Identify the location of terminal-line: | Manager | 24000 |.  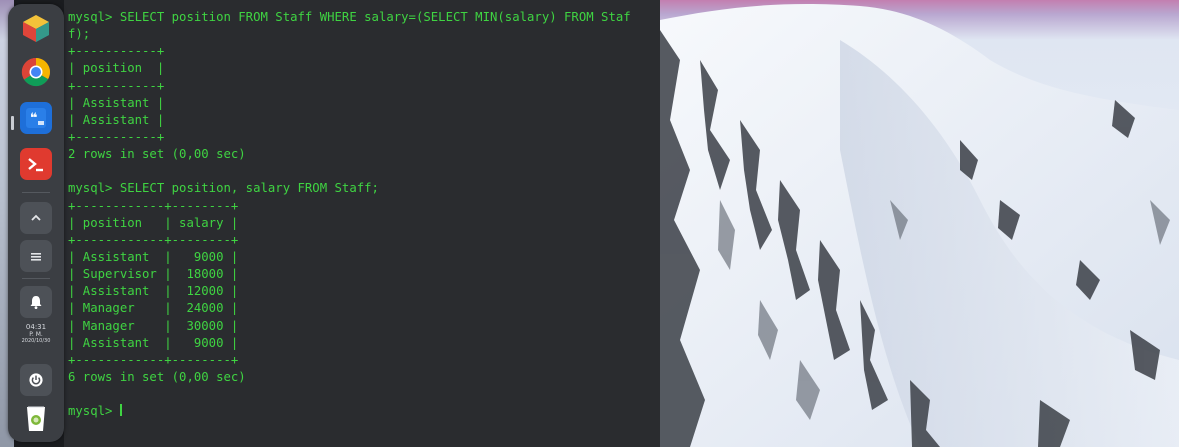
(153, 308).